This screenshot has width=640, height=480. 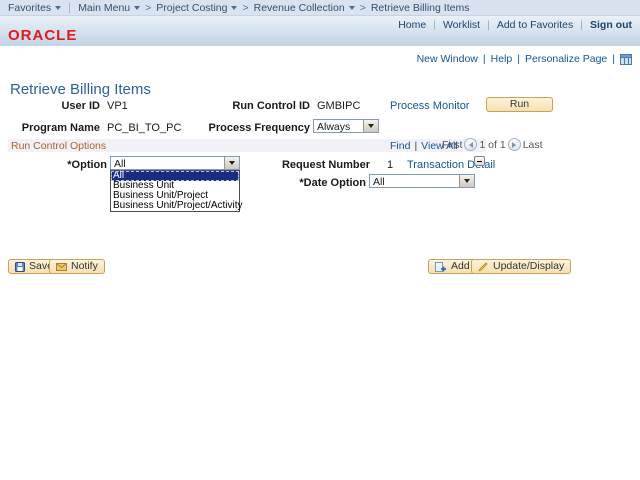 I want to click on user-id-value: VP1, so click(x=117, y=106).